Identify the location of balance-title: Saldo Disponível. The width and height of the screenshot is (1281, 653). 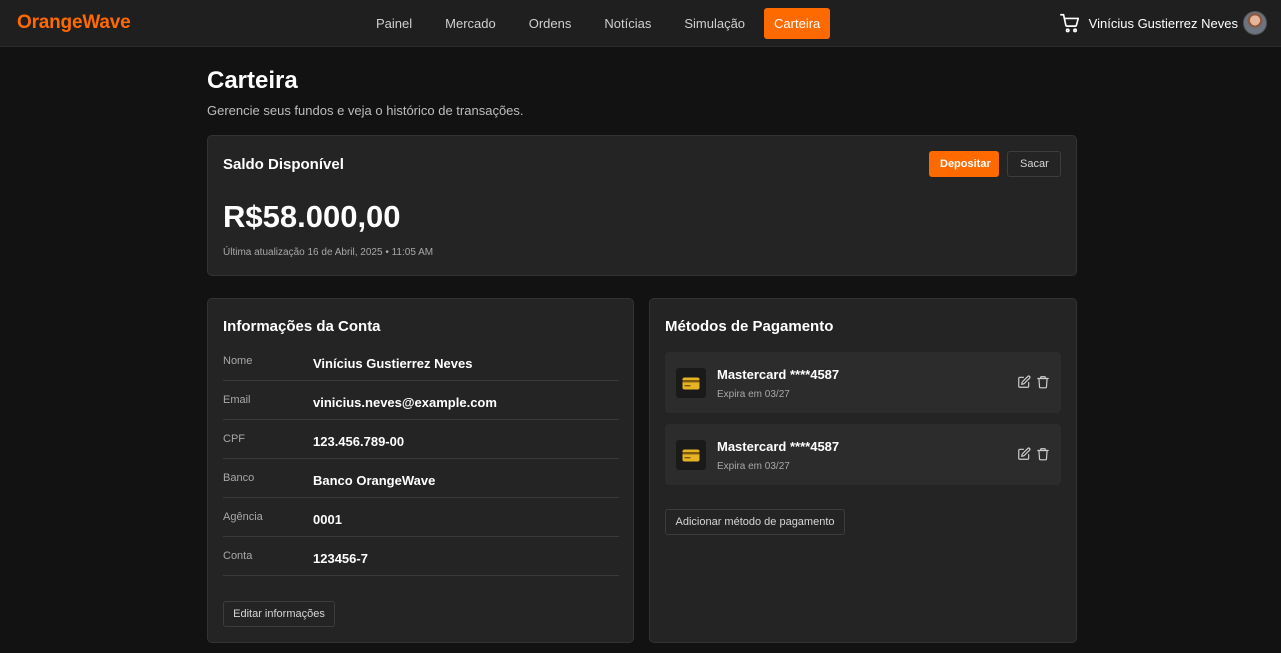
(283, 164).